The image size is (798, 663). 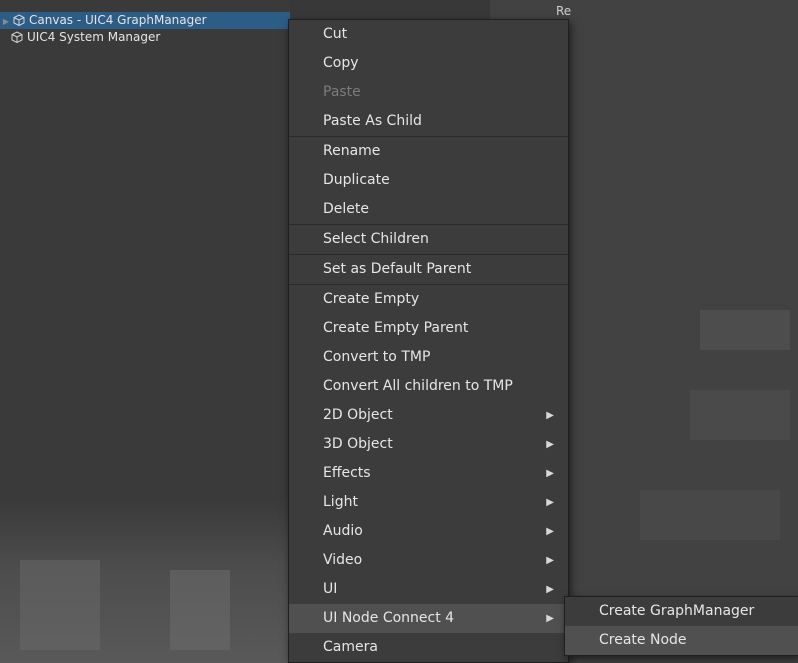 I want to click on hierarchy-item-canvas: ▶ Canvas - UIC4 GraphManager, so click(x=145, y=20).